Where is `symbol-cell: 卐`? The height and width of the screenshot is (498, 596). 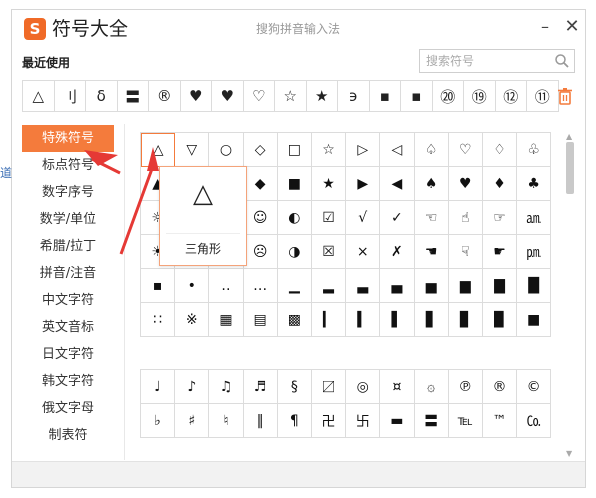
symbol-cell: 卐 is located at coordinates (363, 421).